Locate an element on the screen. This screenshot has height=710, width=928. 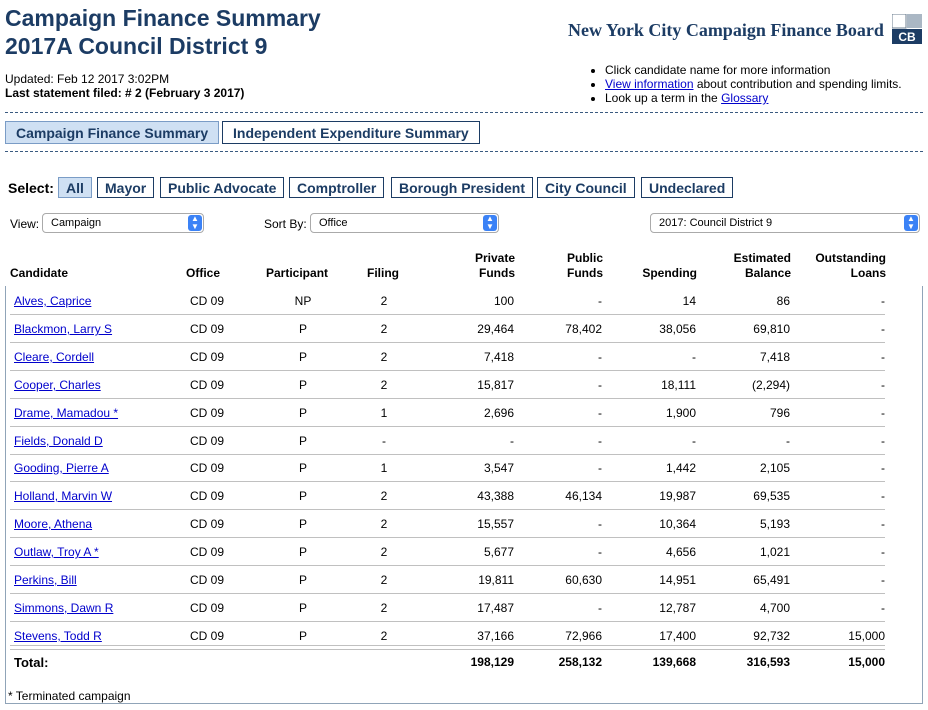
select-arrows-icon: ▲ ▼ is located at coordinates (490, 223).